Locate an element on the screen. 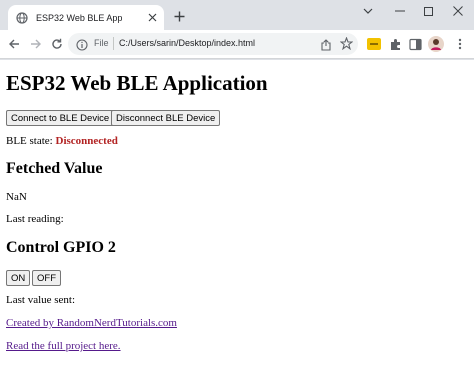  fetched-value: NaN is located at coordinates (16, 197).